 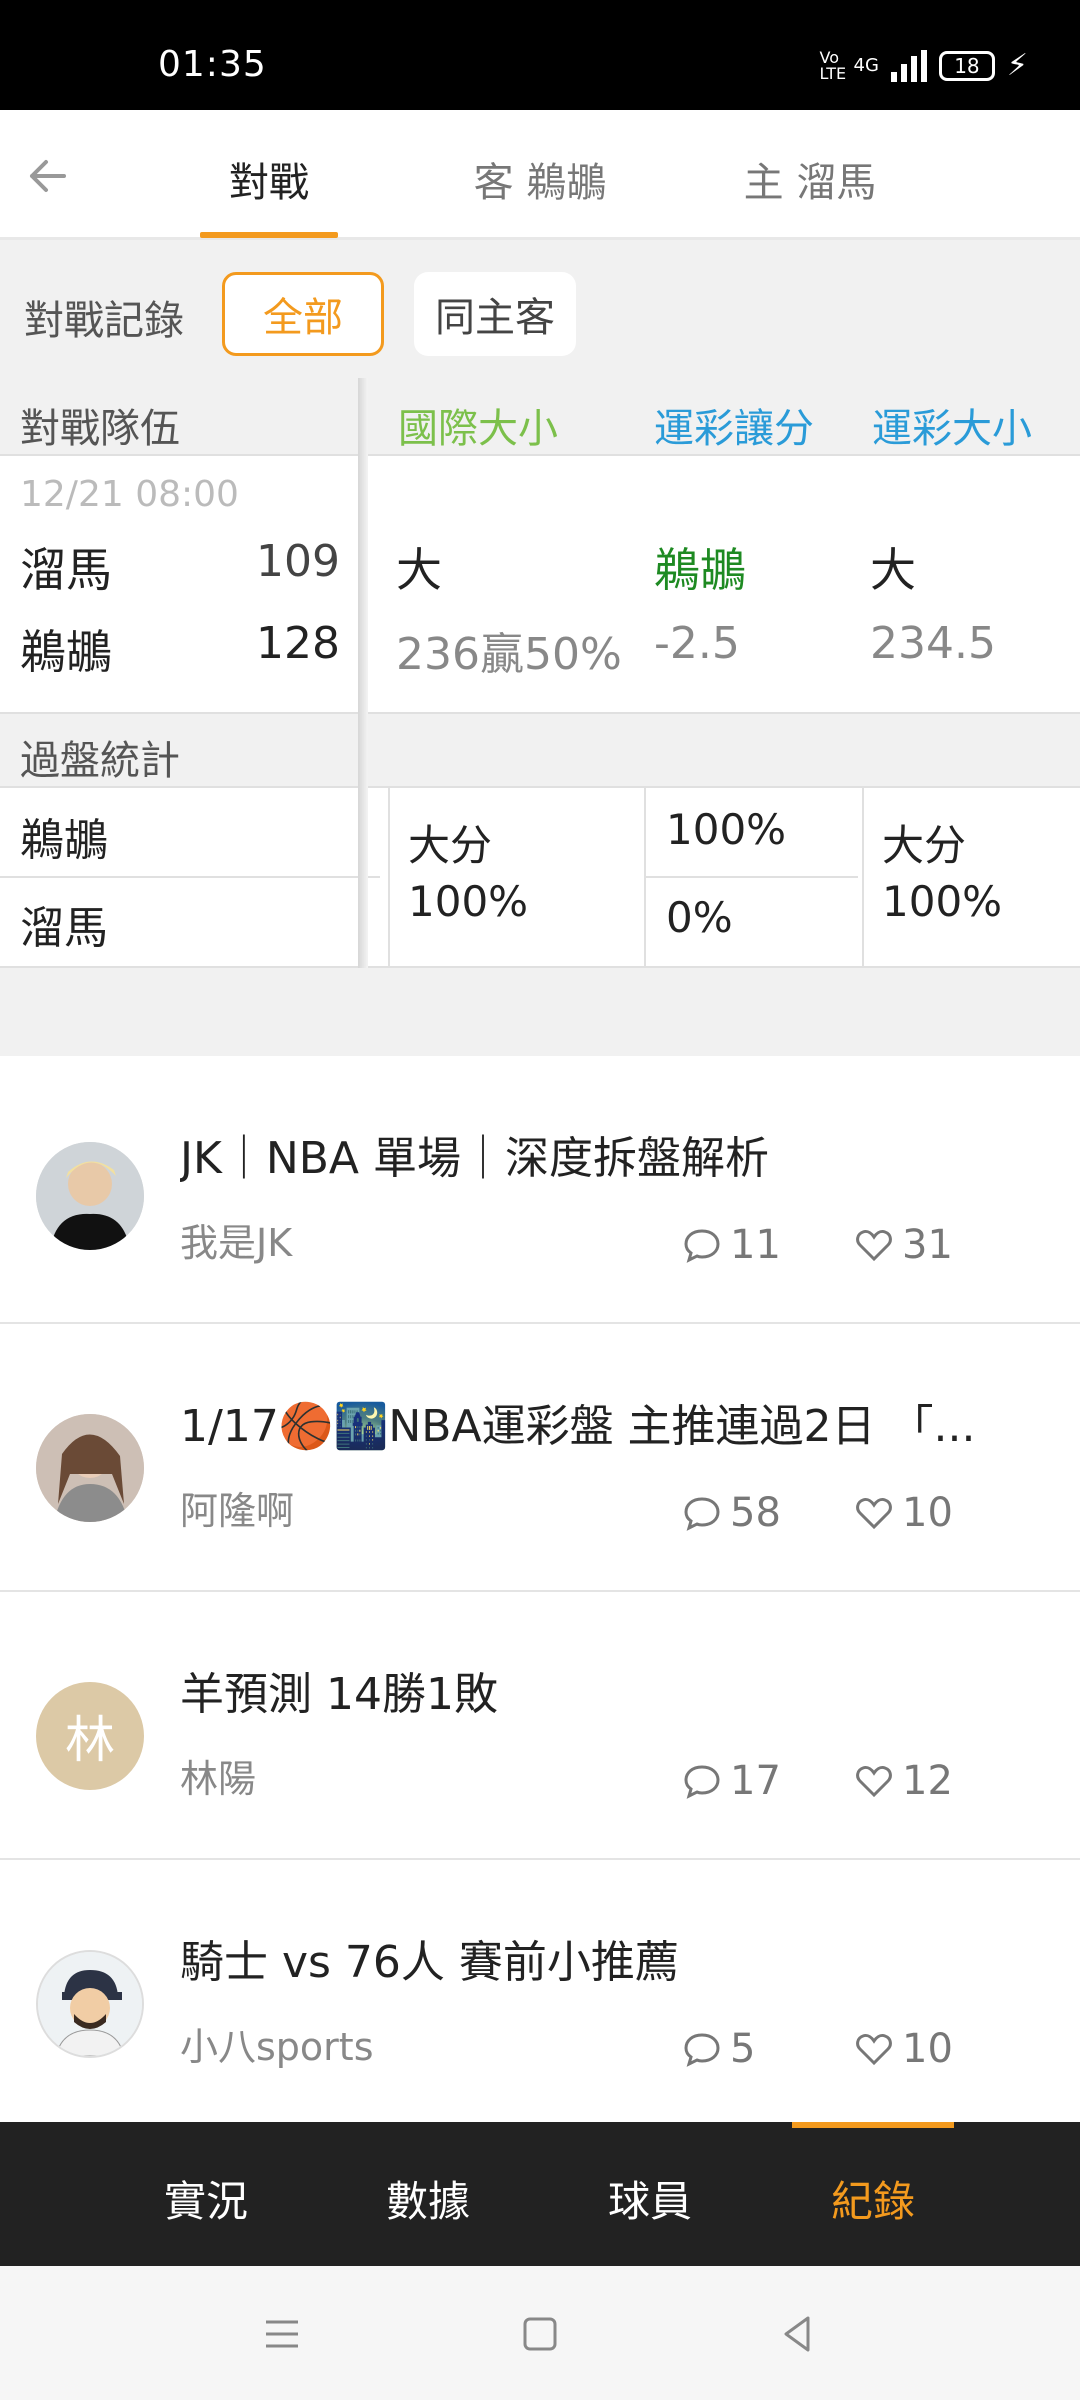 I want to click on header-spread: 運彩讓分, so click(x=734, y=429).